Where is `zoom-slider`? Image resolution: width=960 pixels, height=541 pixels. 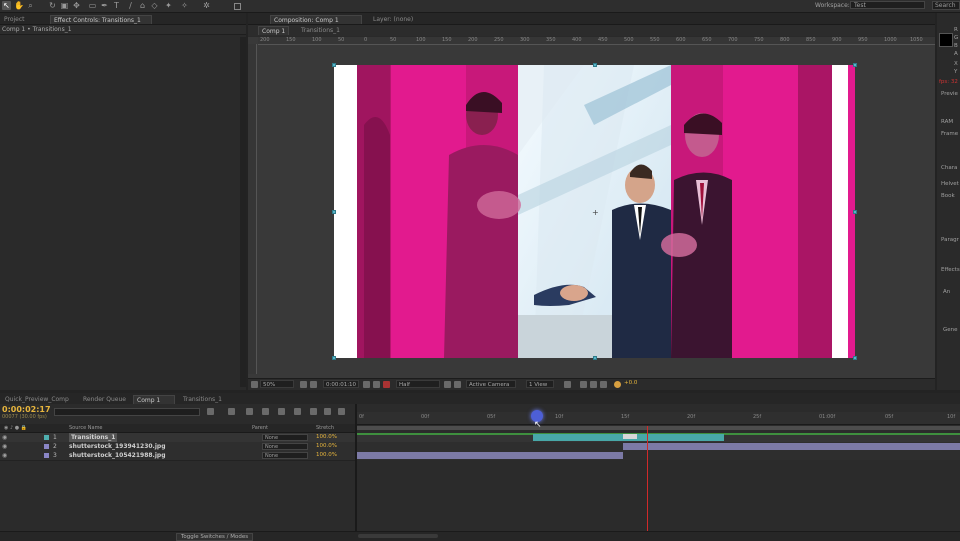
zoom-slider is located at coordinates (398, 536).